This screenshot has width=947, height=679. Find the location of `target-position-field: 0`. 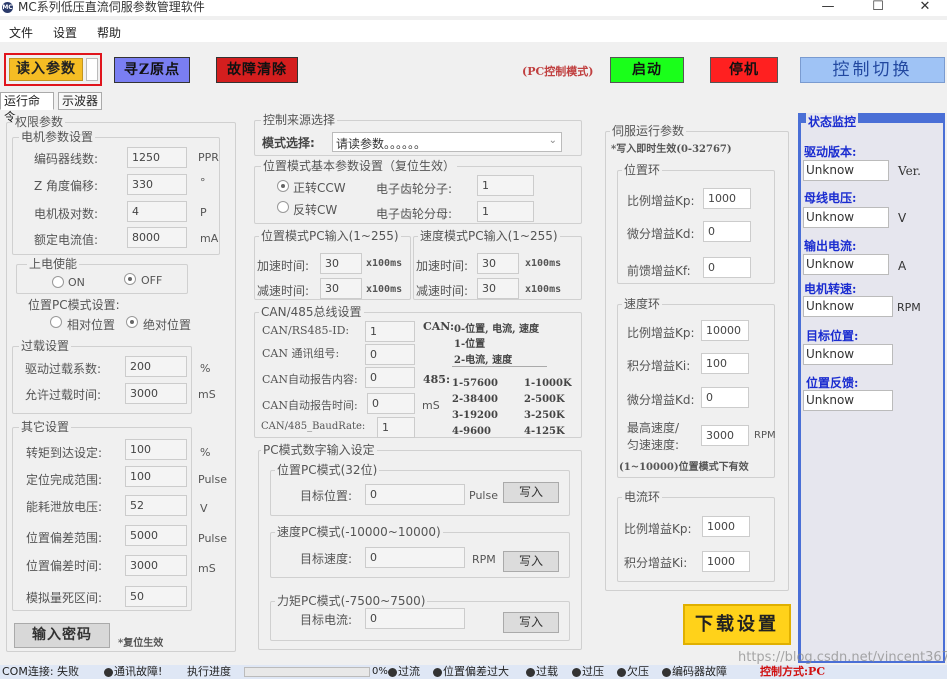

target-position-field: 0 is located at coordinates (415, 494).